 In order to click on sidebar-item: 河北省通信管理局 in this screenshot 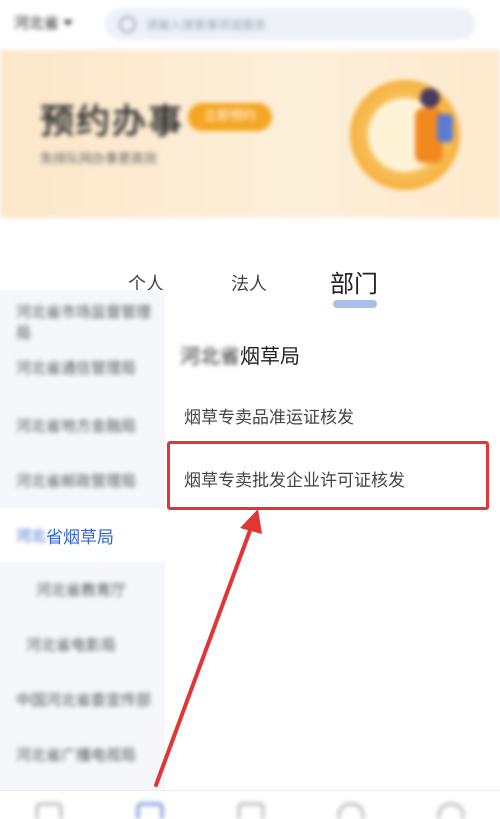, I will do `click(82, 367)`.